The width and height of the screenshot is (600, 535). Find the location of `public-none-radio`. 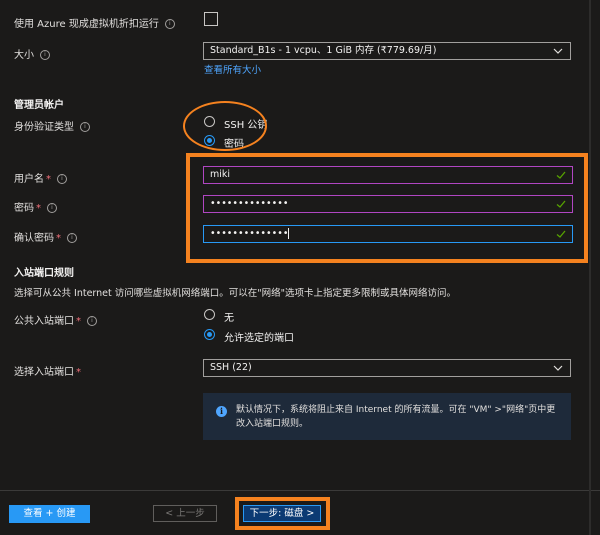

public-none-radio is located at coordinates (209, 314).